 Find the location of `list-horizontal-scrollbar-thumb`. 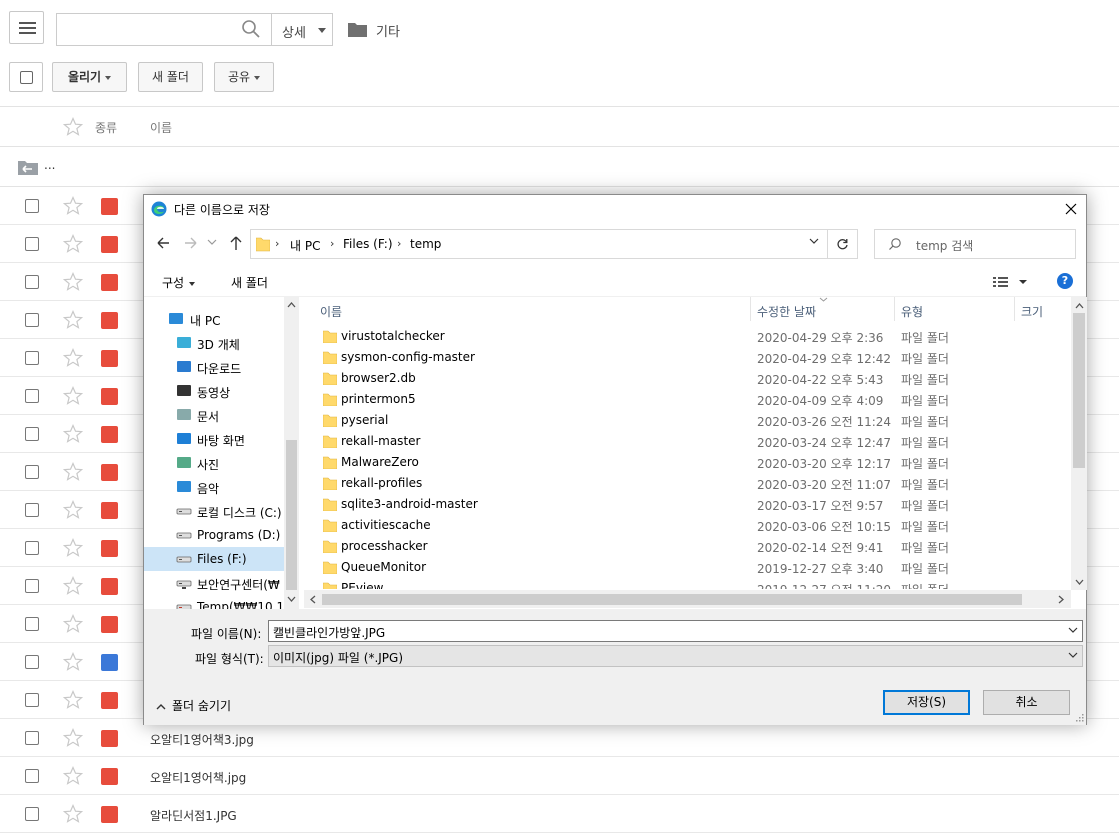

list-horizontal-scrollbar-thumb is located at coordinates (672, 599).